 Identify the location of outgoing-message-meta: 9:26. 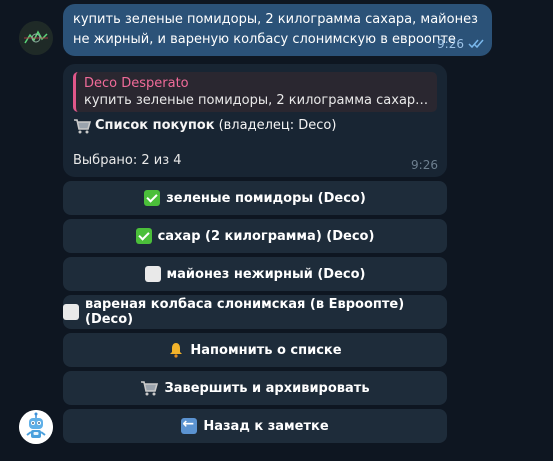
(460, 44).